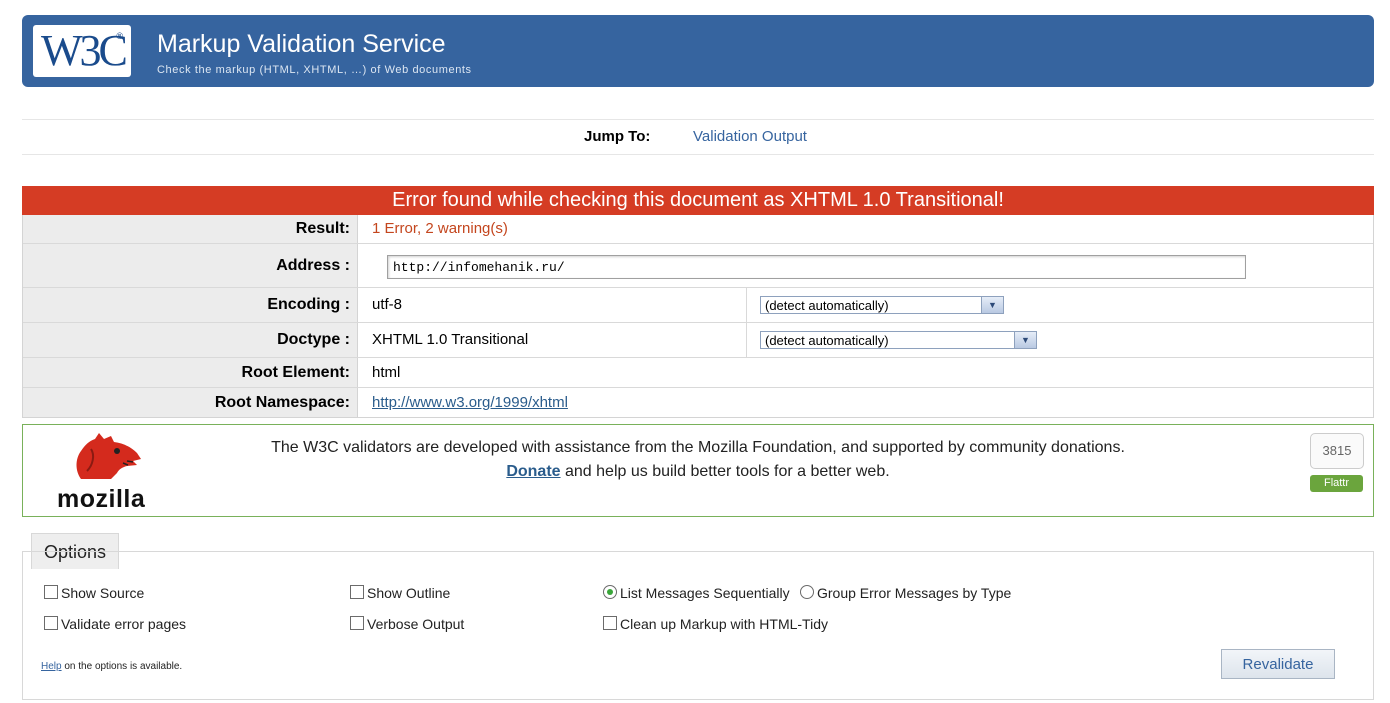 This screenshot has height=703, width=1390. I want to click on validation-output-link: Validation Output, so click(750, 136).